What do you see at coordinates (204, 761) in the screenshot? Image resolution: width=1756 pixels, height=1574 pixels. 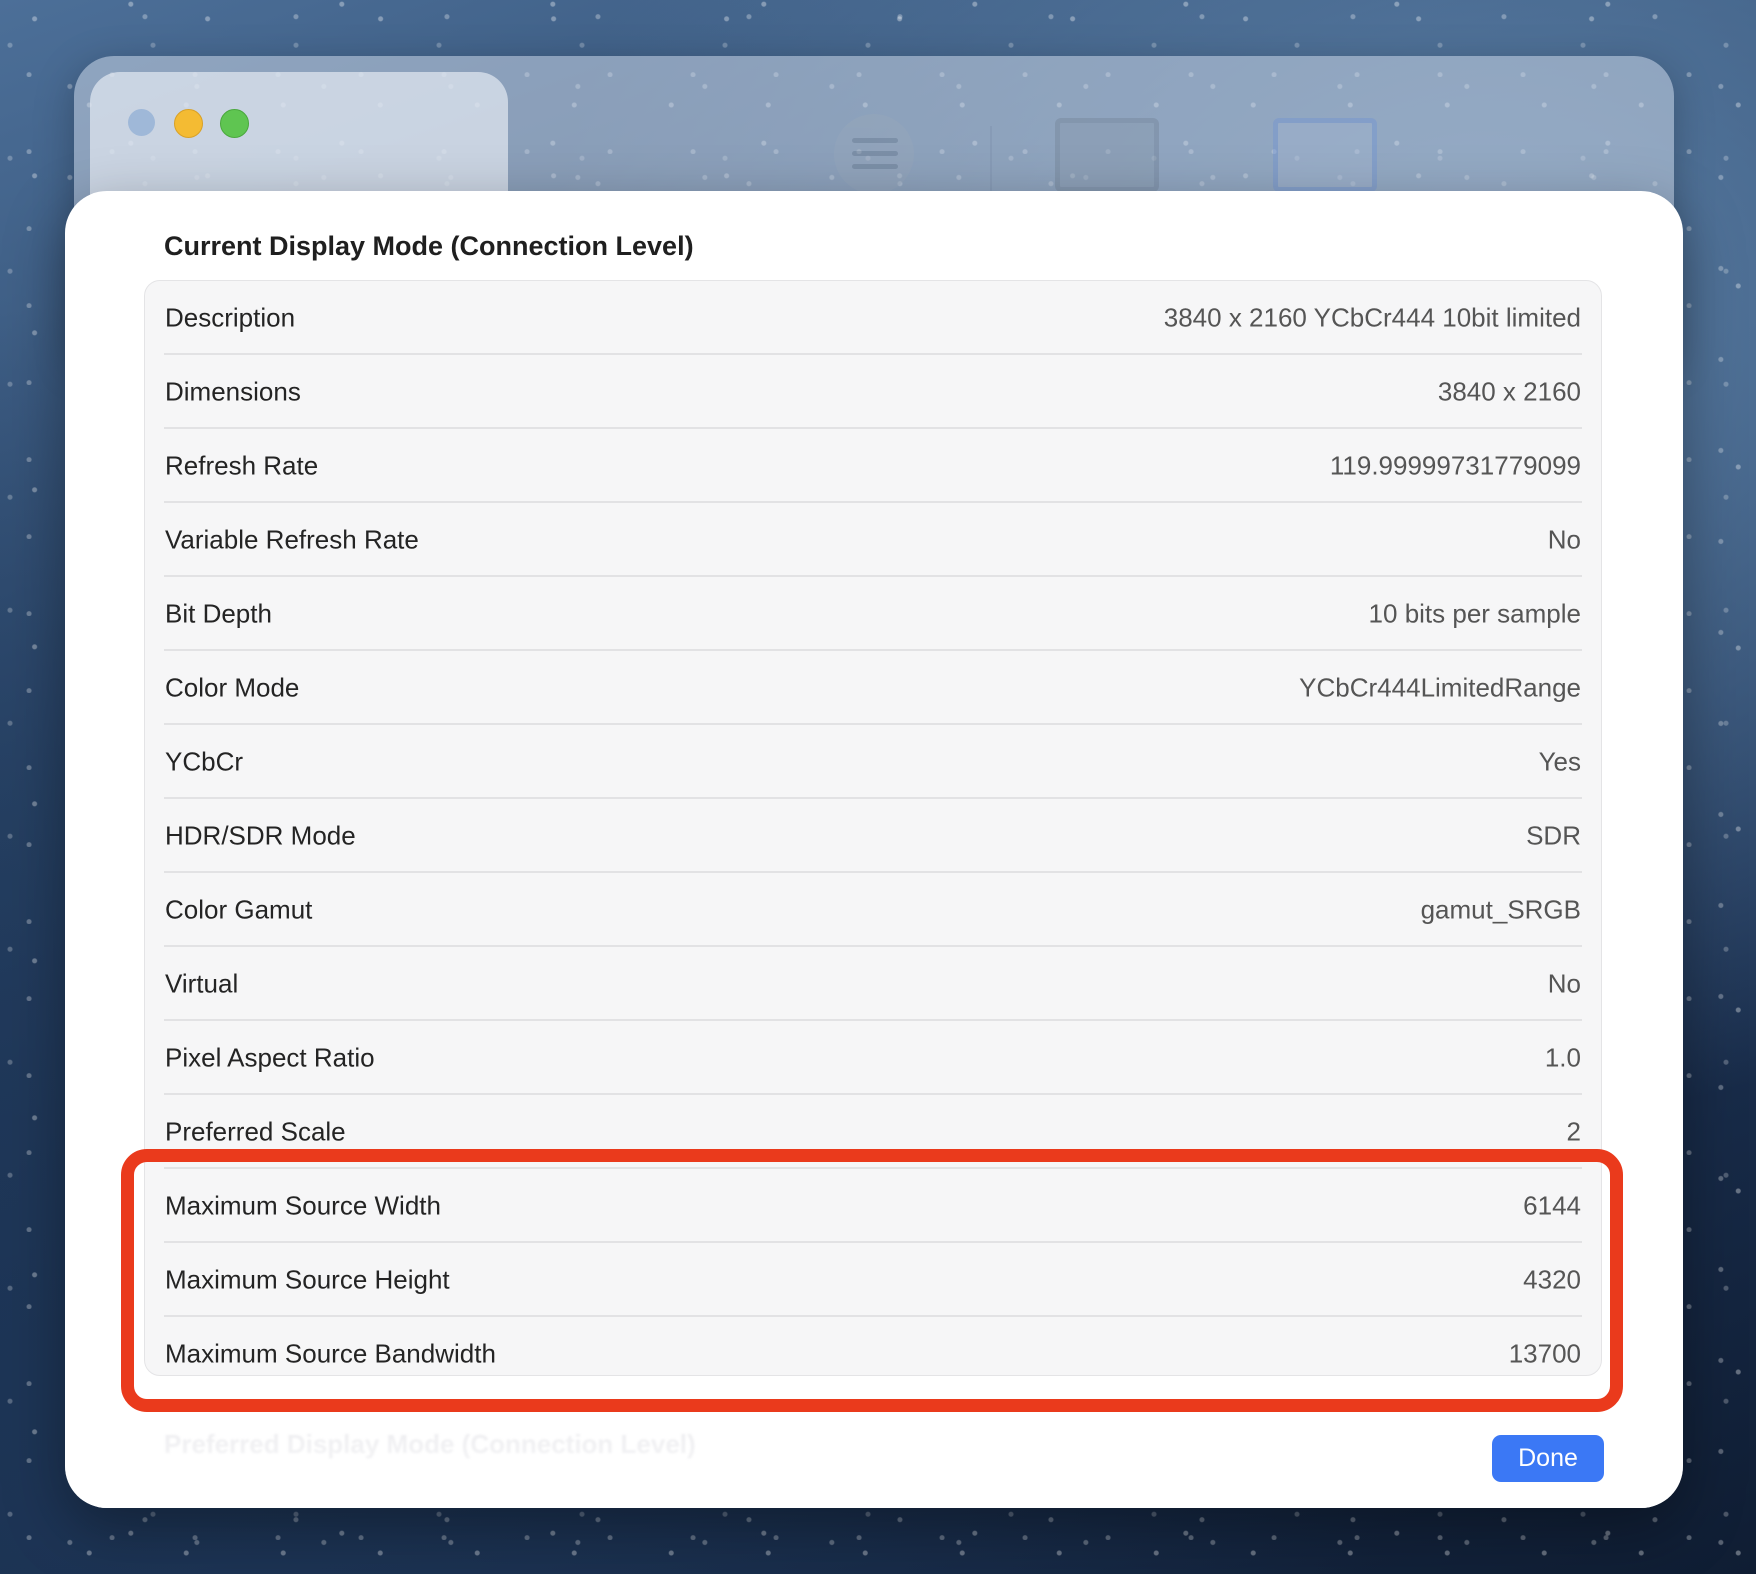 I see `row-label: YCbCr` at bounding box center [204, 761].